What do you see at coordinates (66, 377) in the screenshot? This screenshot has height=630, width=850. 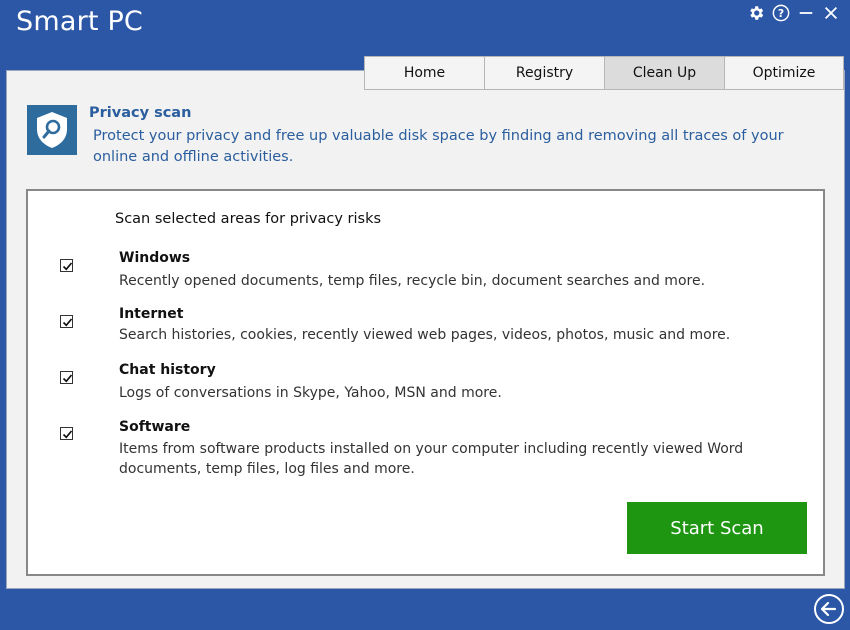 I see `chat-history-checkbox` at bounding box center [66, 377].